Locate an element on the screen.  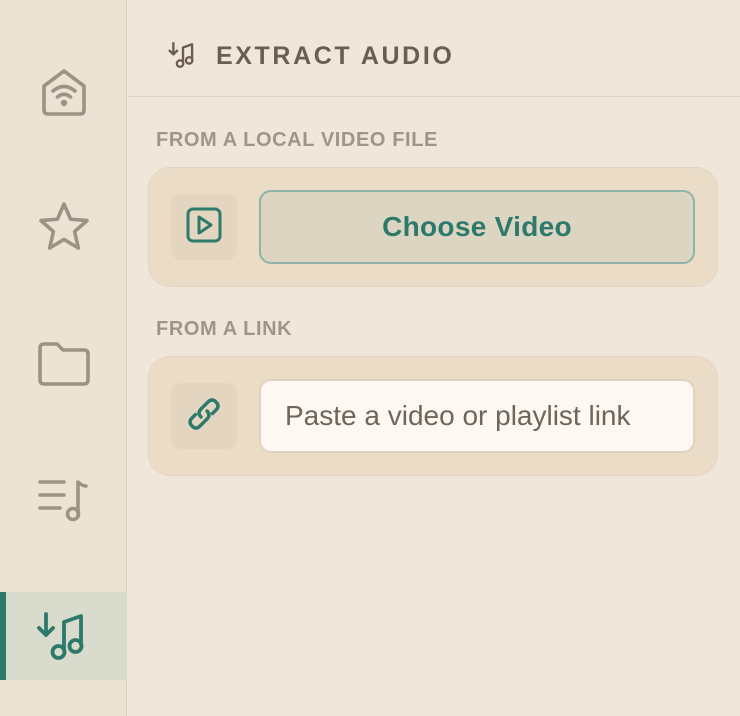
sidebar-item-files is located at coordinates (63, 364).